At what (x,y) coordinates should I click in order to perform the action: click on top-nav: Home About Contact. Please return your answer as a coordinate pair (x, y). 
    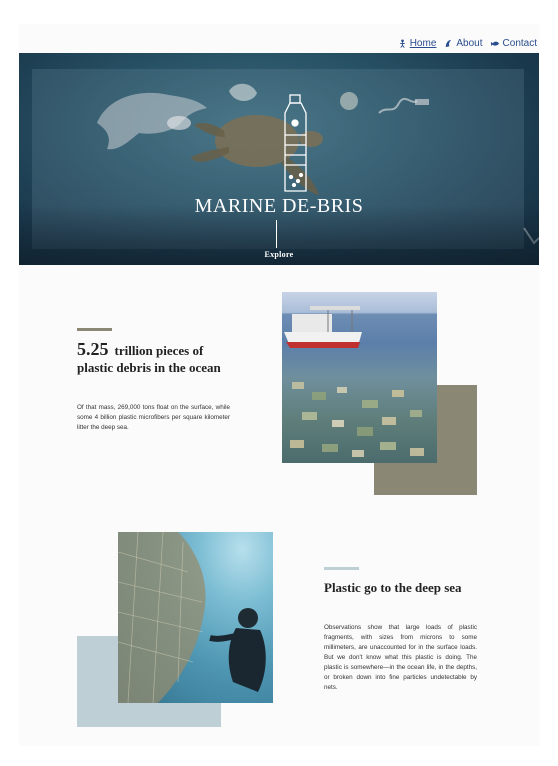
    Looking at the image, I should click on (467, 43).